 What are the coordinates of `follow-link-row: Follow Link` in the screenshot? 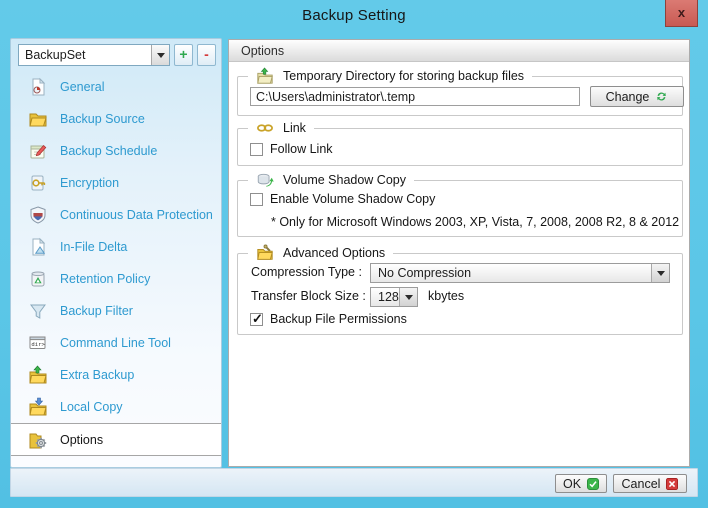 It's located at (291, 149).